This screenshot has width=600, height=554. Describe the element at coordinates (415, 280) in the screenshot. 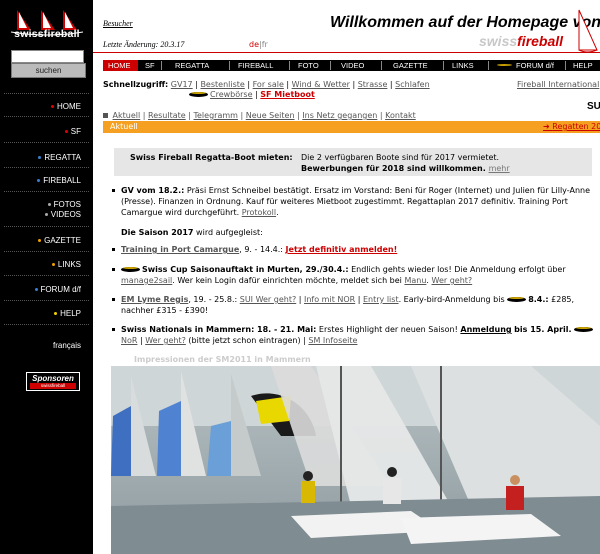

I see `manu-link: Manu` at that location.